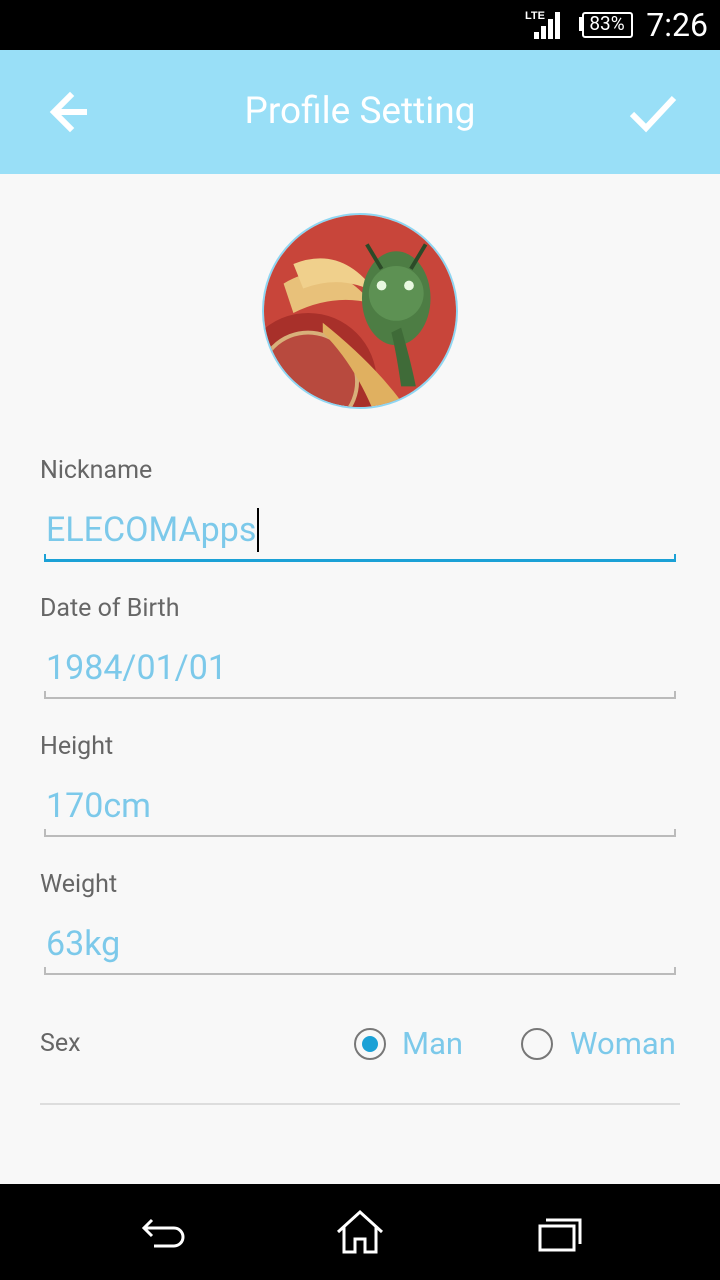 The width and height of the screenshot is (720, 1280). What do you see at coordinates (360, 558) in the screenshot?
I see `nickname-underline` at bounding box center [360, 558].